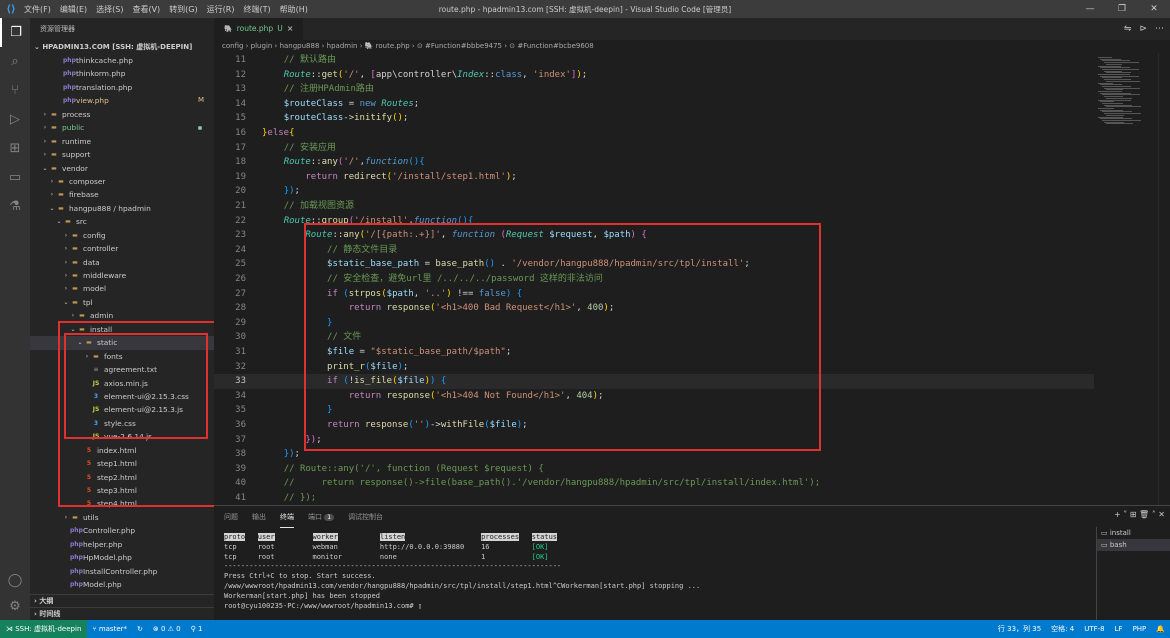 The image size is (1170, 638). What do you see at coordinates (122, 369) in the screenshot?
I see `tree-file: ≡ agreement.txt` at bounding box center [122, 369].